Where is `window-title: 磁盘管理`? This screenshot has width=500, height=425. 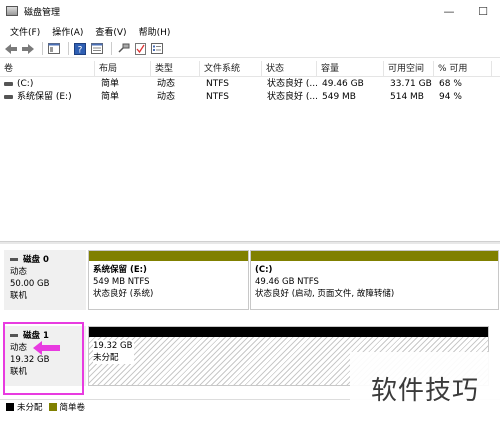 window-title: 磁盘管理 is located at coordinates (42, 12).